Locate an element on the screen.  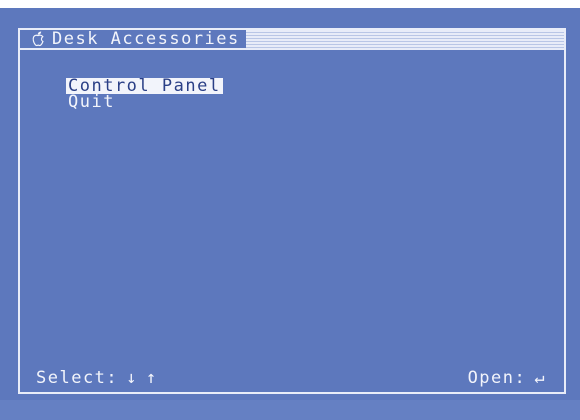
select-hint: Select: ↓ ↑ is located at coordinates (97, 378).